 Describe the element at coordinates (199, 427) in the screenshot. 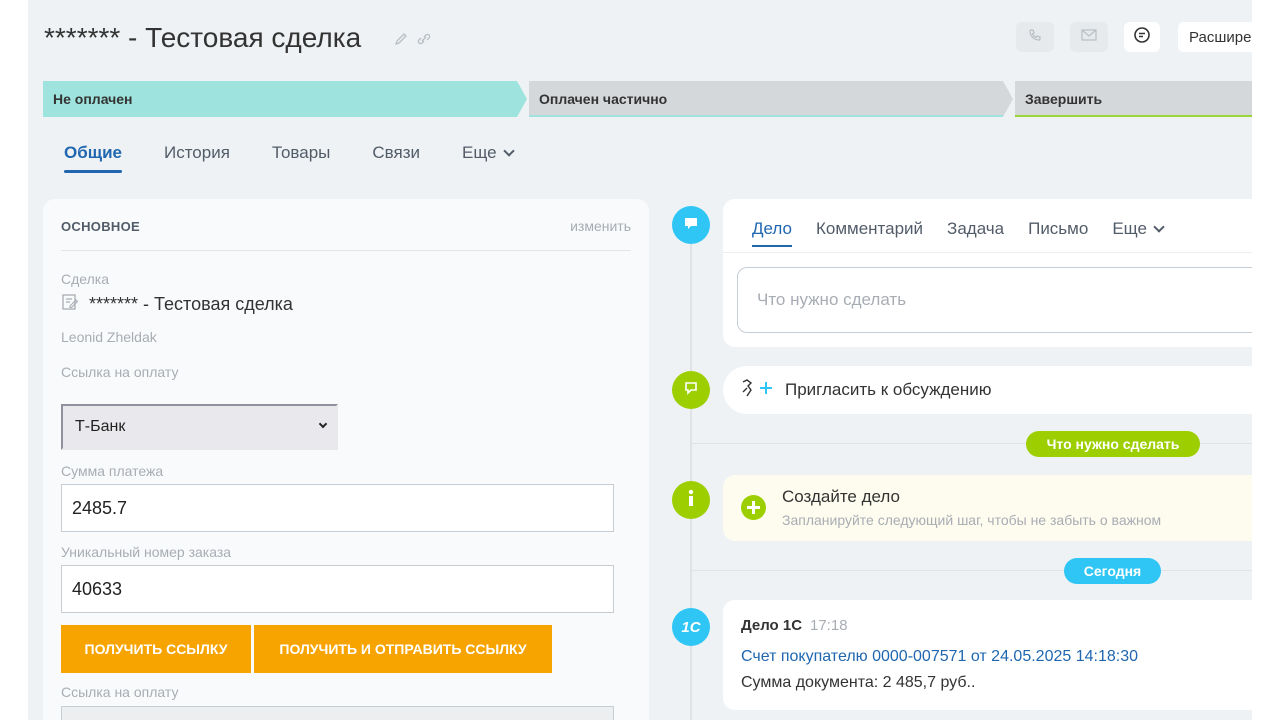

I see `bank-select: Т-Банк` at that location.